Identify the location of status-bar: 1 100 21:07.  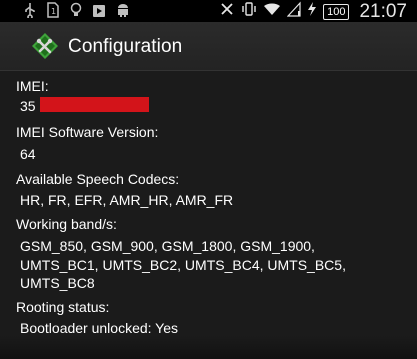
(208, 11).